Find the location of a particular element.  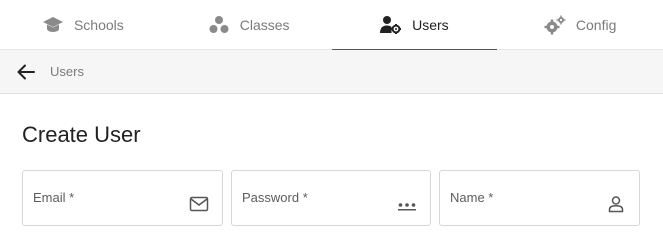

name-field-label: Name * is located at coordinates (472, 197).